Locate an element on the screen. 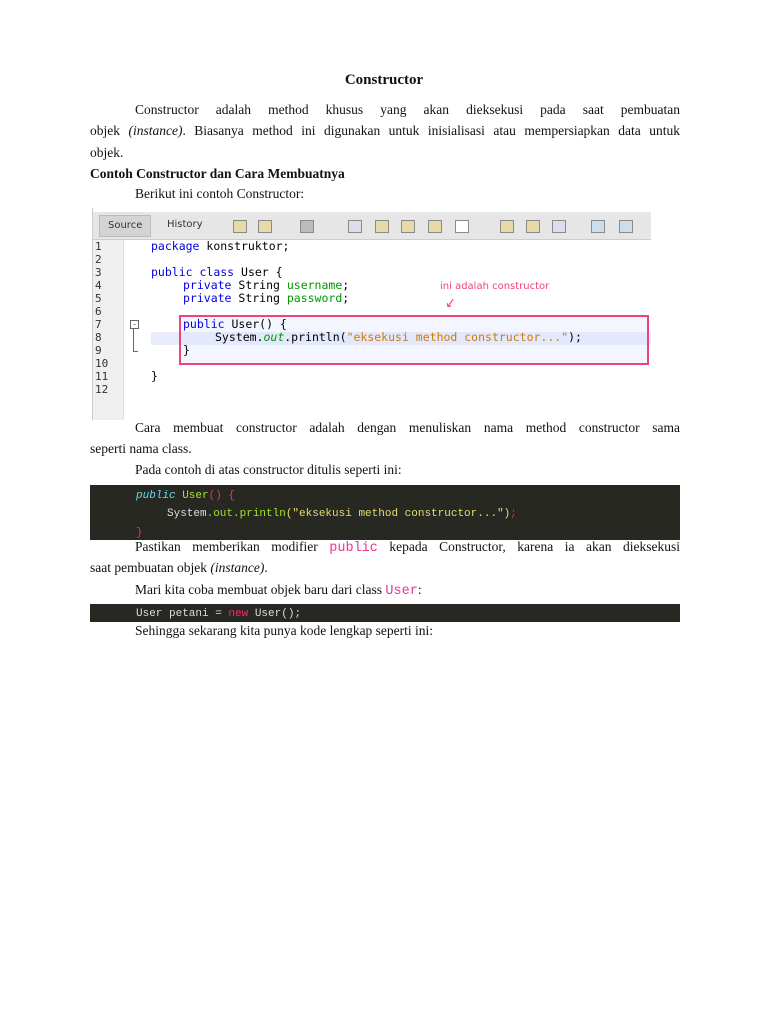 Image resolution: width=768 pixels, height=1024 pixels. line-number: 1 is located at coordinates (98, 246).